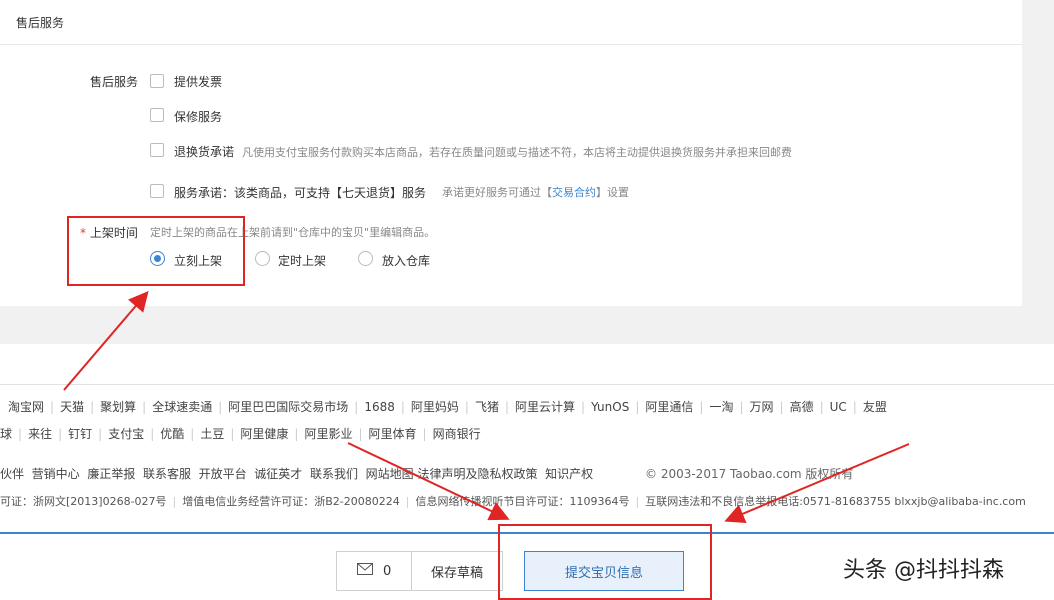  Describe the element at coordinates (817, 483) in the screenshot. I see `annotation-arrow-submit-right` at that location.